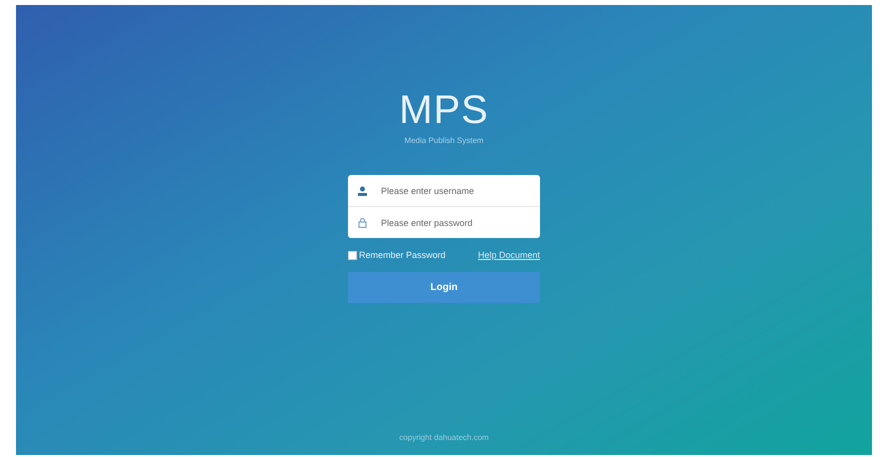 This screenshot has width=882, height=457. I want to click on app-title: MPS, so click(444, 110).